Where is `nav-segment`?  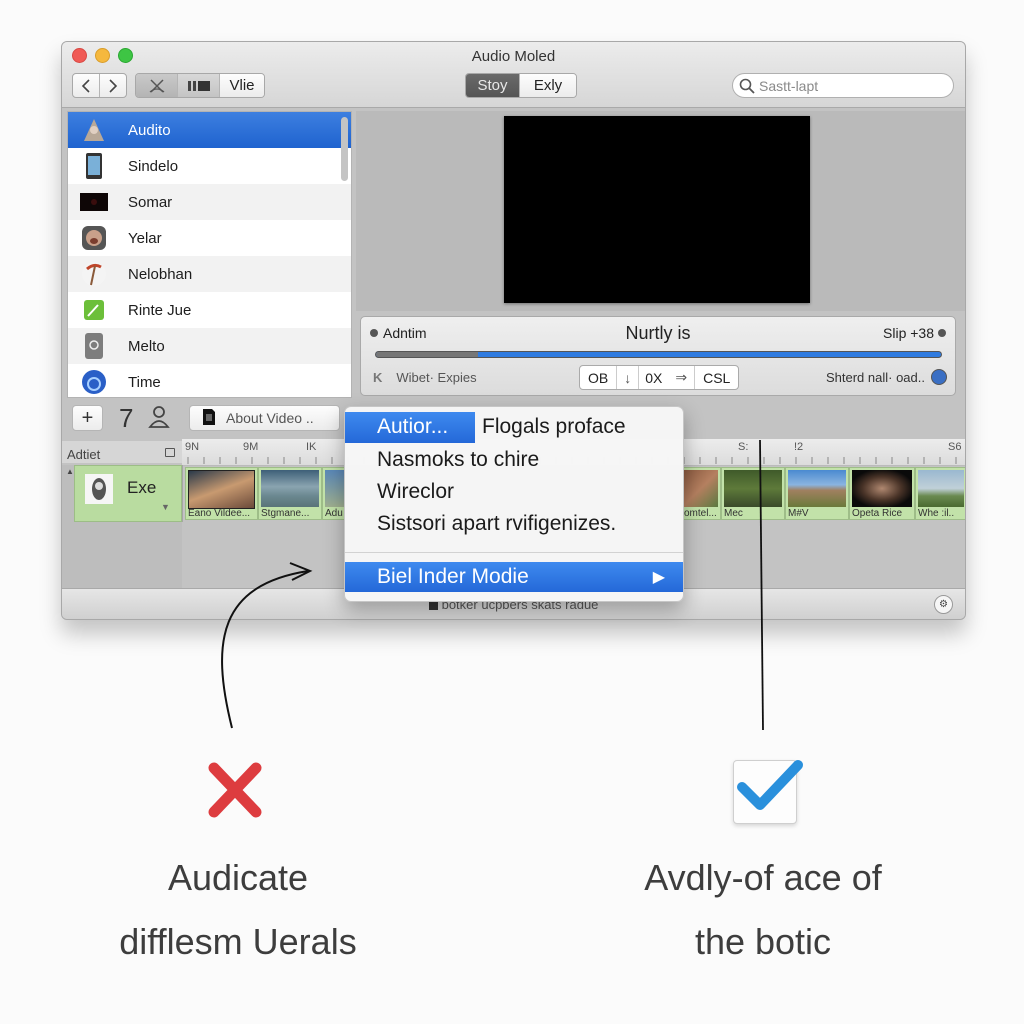
nav-segment is located at coordinates (99, 85).